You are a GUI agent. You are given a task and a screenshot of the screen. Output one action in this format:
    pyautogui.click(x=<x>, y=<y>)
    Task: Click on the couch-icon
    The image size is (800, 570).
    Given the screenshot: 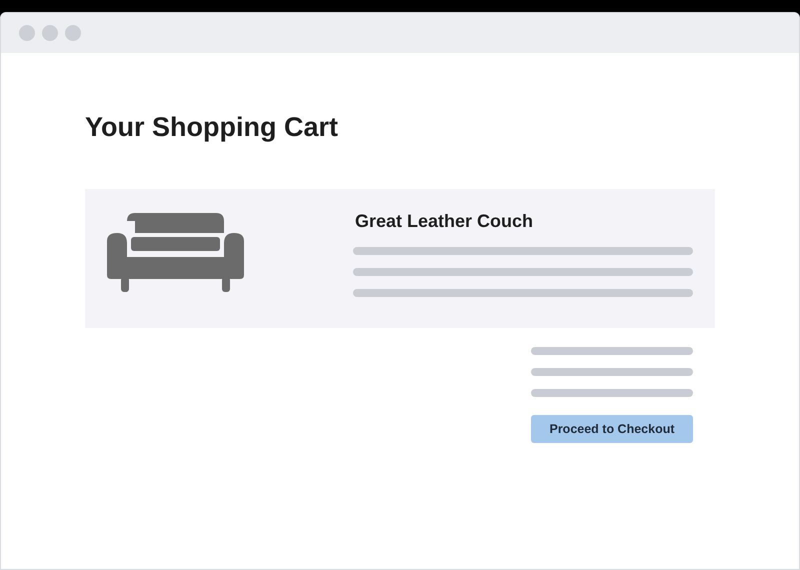 What is the action you would take?
    pyautogui.click(x=175, y=252)
    